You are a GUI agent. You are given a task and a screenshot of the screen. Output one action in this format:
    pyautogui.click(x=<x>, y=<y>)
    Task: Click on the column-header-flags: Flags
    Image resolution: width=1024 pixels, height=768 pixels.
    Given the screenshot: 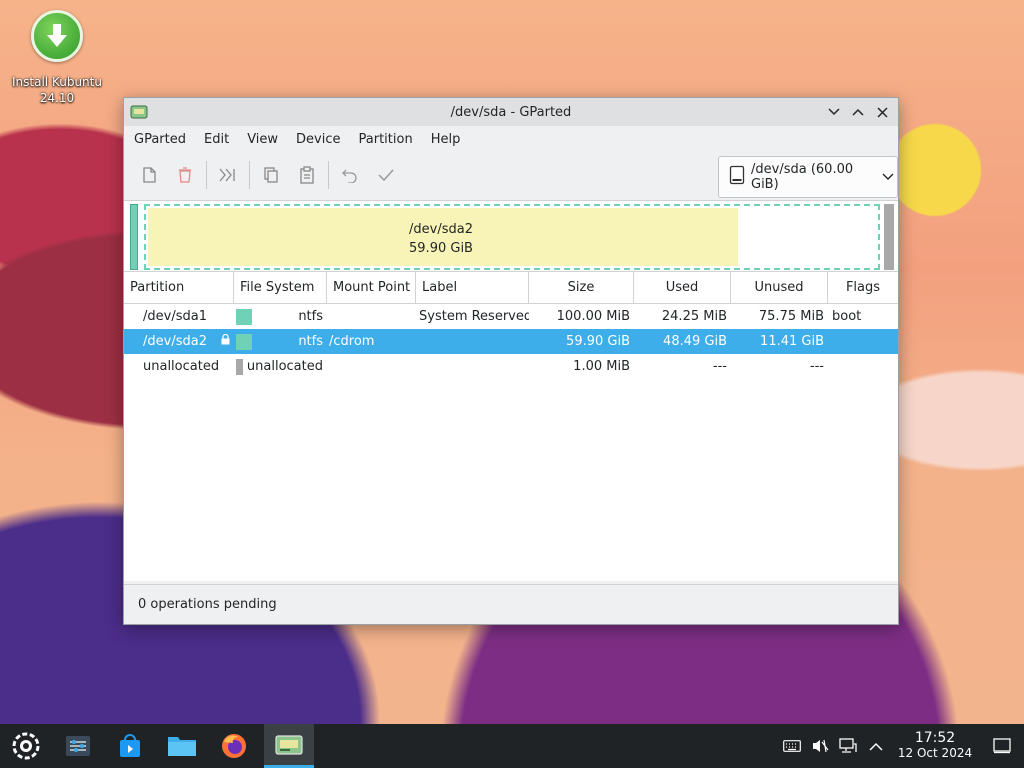 What is the action you would take?
    pyautogui.click(x=863, y=287)
    